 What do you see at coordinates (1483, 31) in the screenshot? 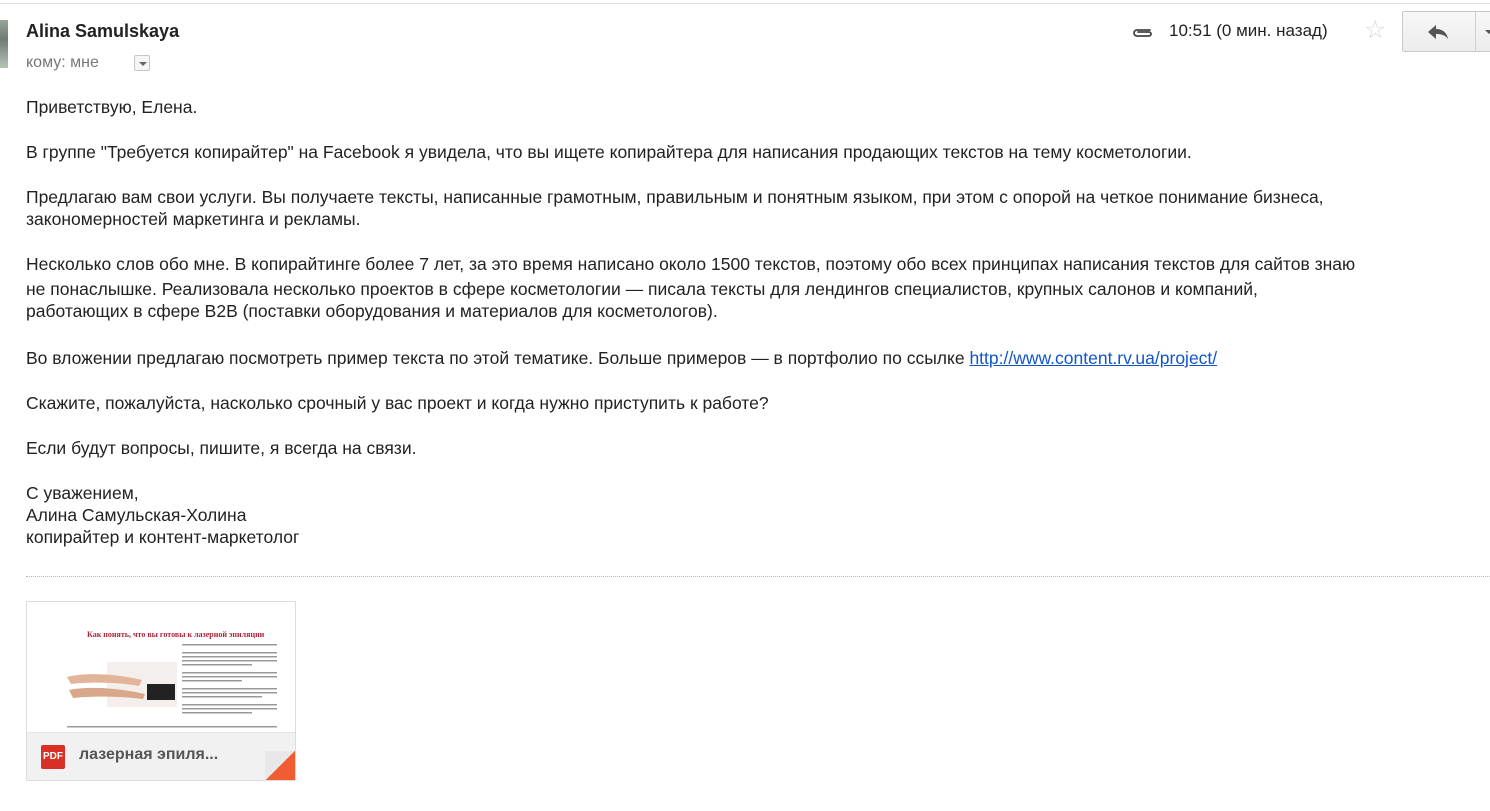
I see `more-actions-button` at bounding box center [1483, 31].